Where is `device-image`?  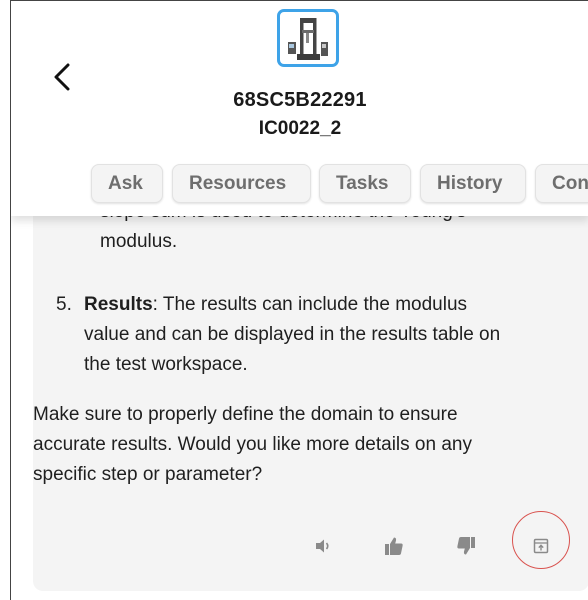
device-image is located at coordinates (308, 38).